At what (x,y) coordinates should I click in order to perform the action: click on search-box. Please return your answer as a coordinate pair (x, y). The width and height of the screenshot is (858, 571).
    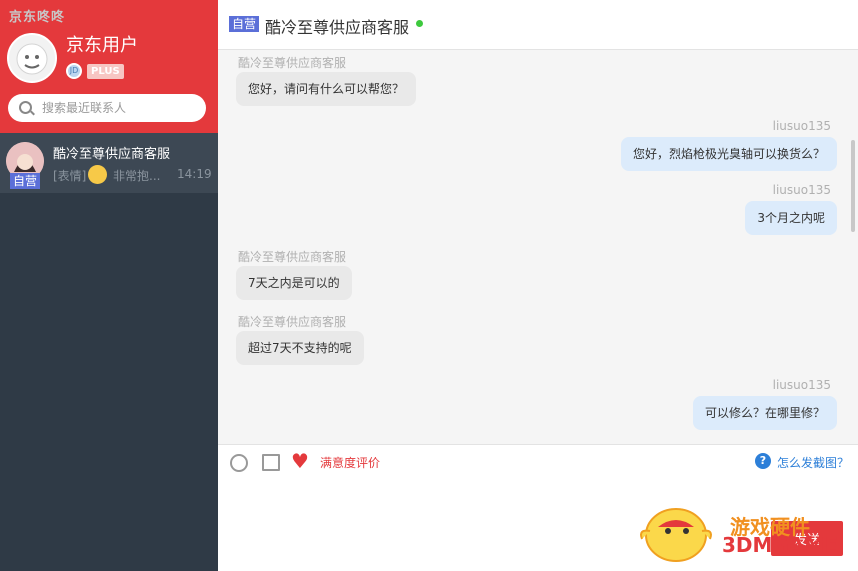
    Looking at the image, I should click on (107, 108).